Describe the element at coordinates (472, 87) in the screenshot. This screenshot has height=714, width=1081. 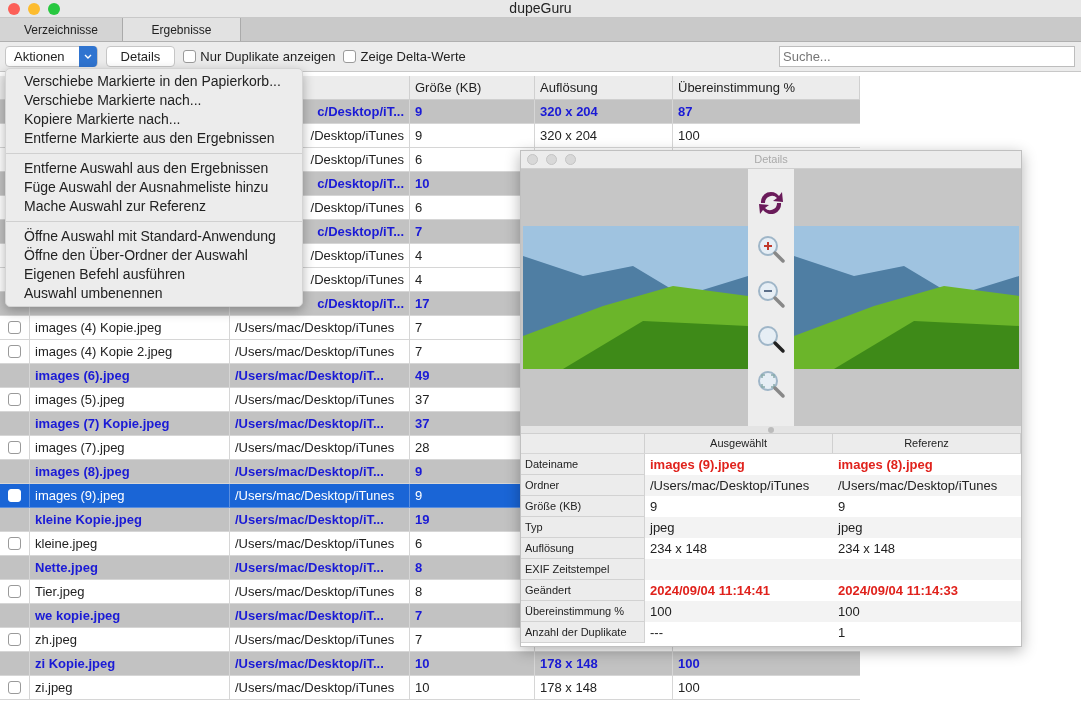
I see `column-header: Größe (KB)` at that location.